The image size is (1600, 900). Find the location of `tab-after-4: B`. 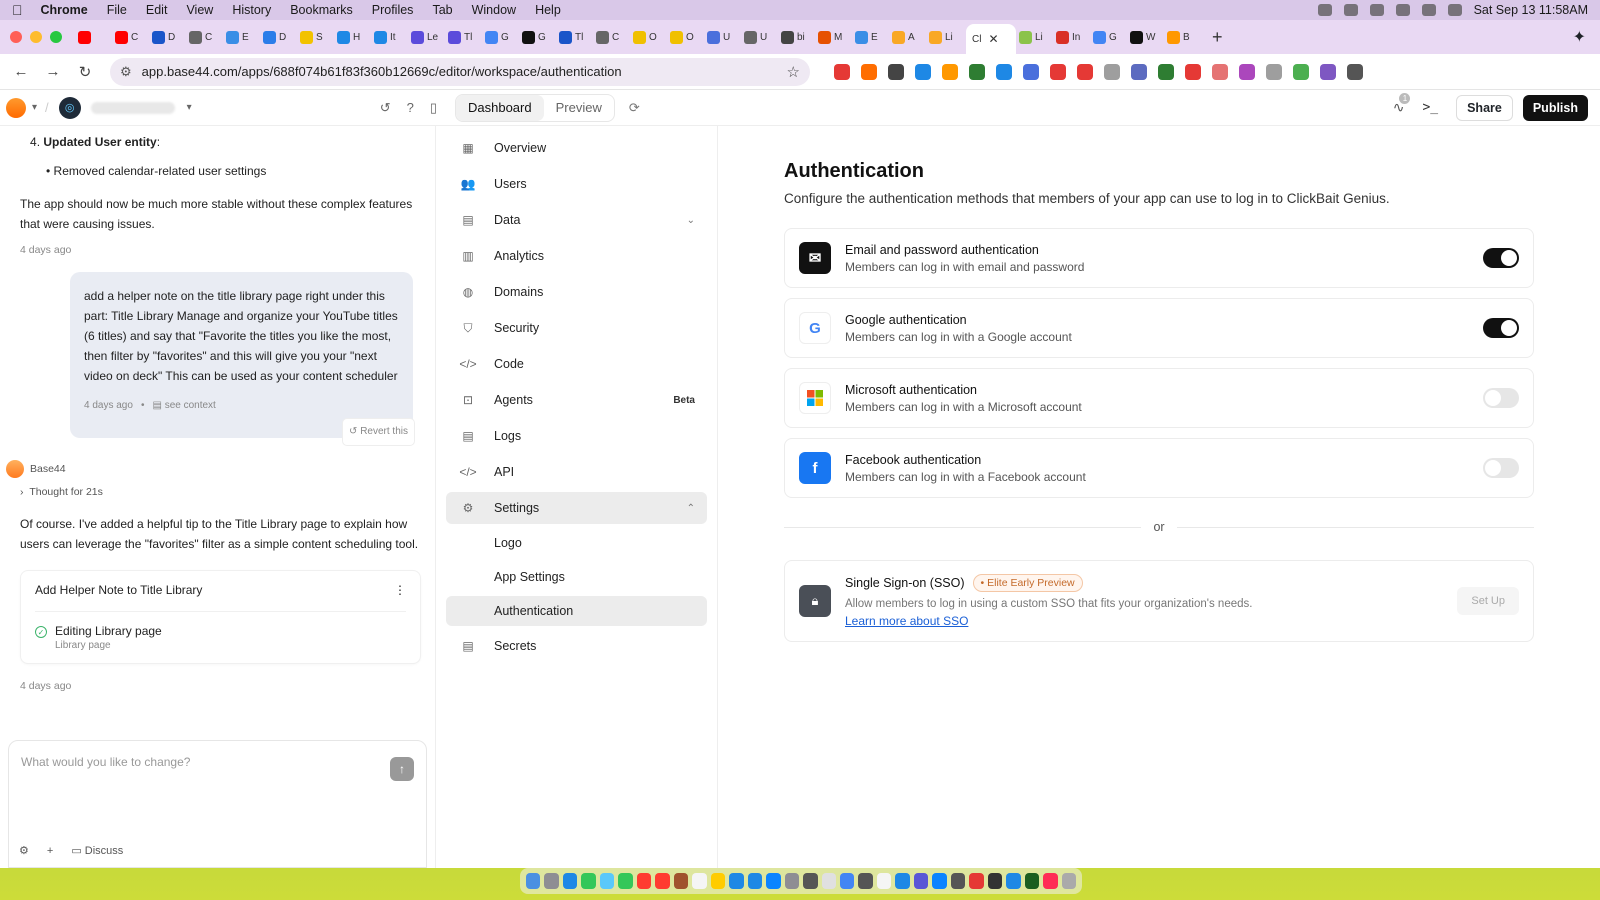

tab-after-4: B is located at coordinates (1184, 37).